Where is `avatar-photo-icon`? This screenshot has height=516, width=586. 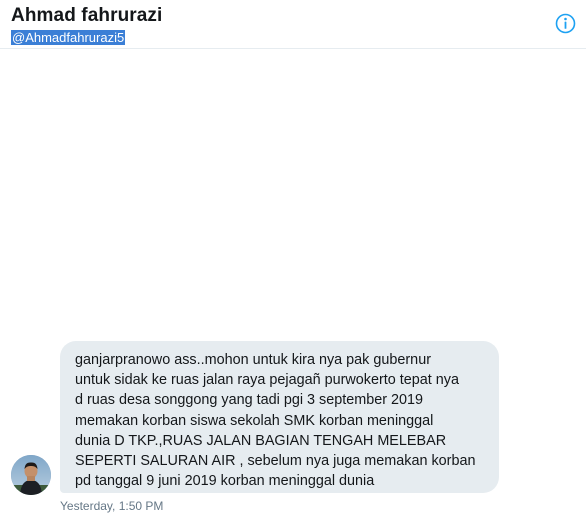
avatar-photo-icon is located at coordinates (31, 475).